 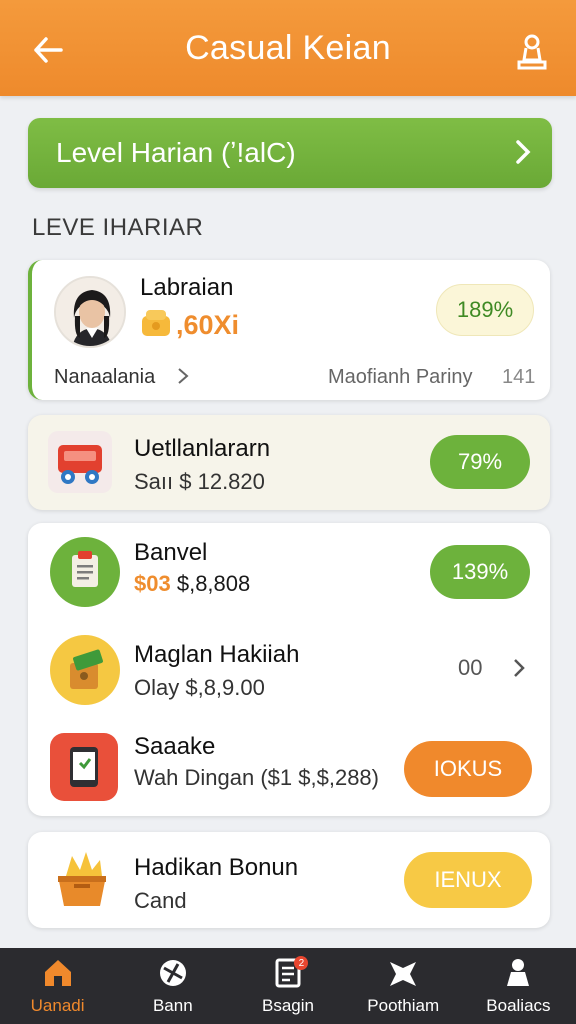 I want to click on card1-value: ,60Xi, so click(x=208, y=325).